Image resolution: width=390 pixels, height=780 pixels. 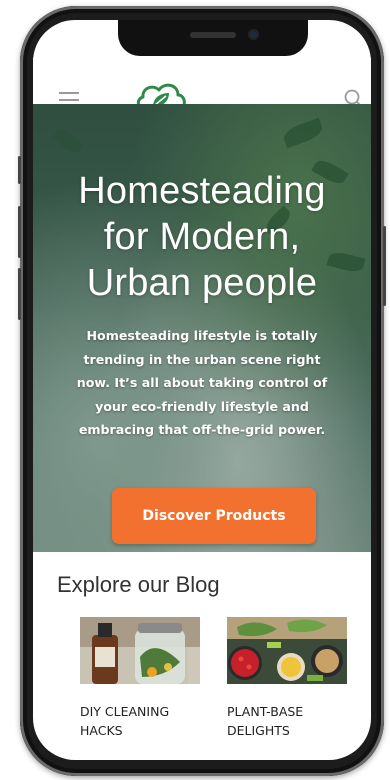 I want to click on speaker-grille, so click(x=213, y=35).